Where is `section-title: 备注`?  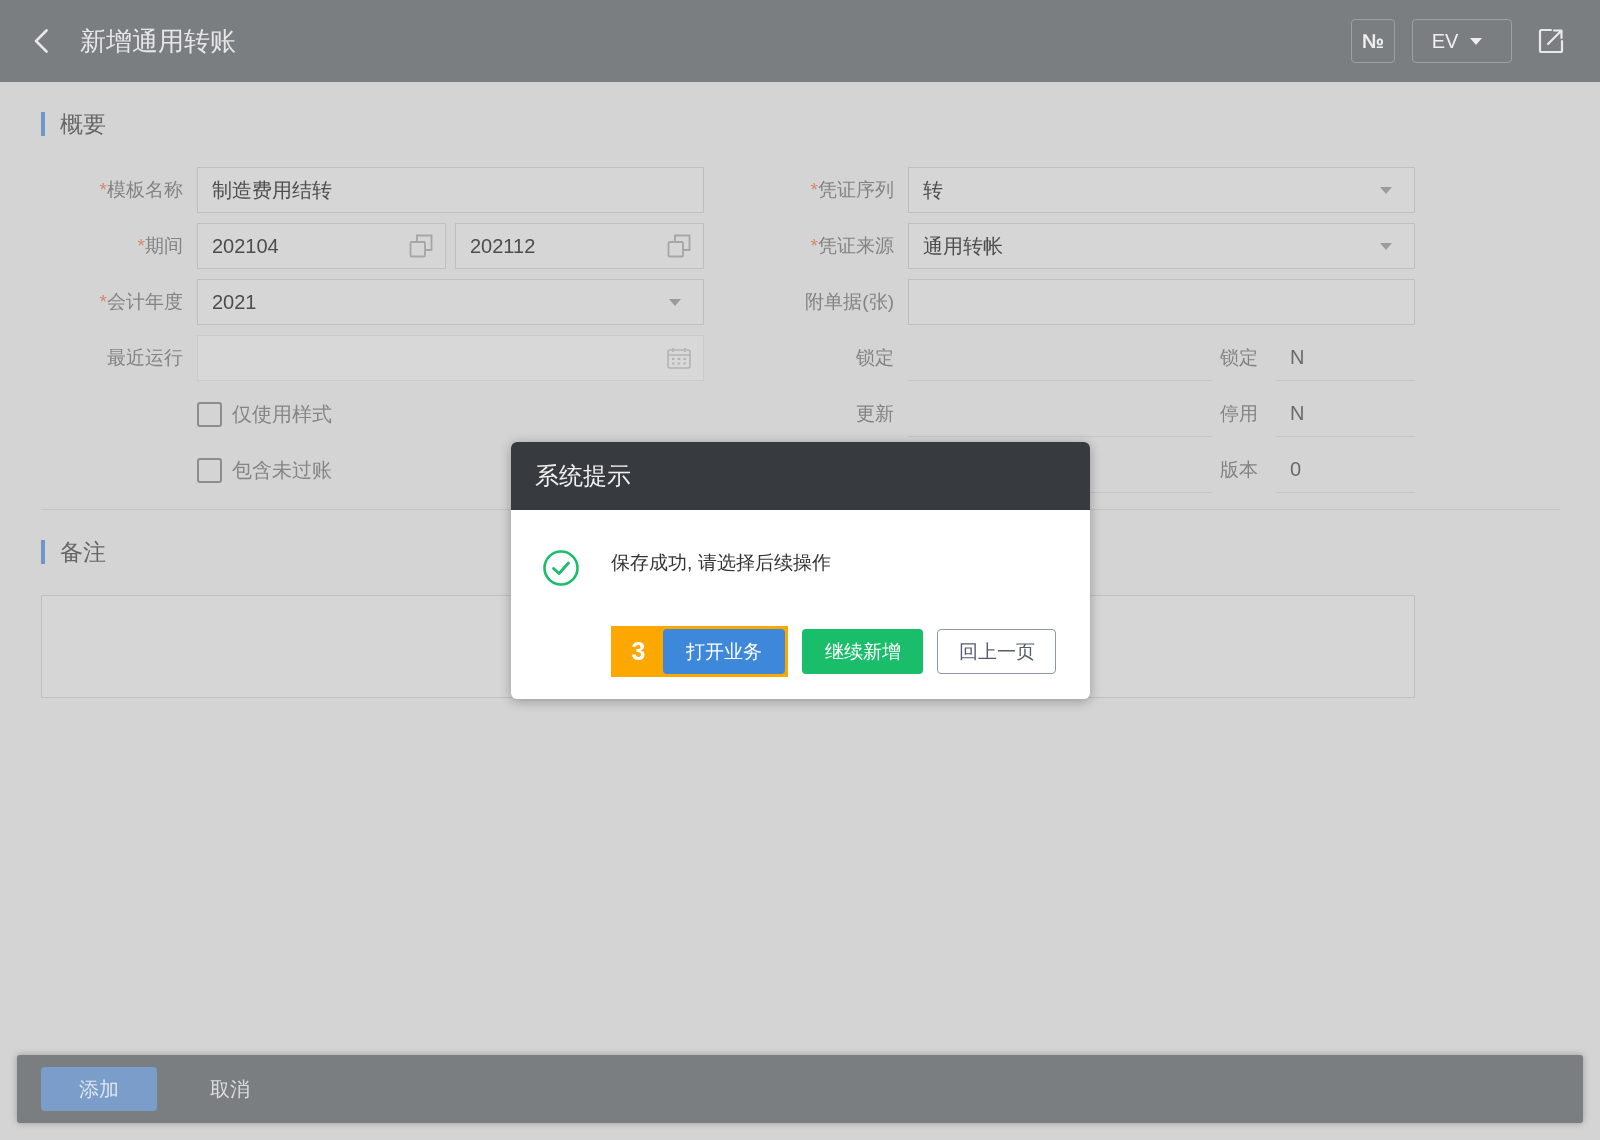
section-title: 备注 is located at coordinates (83, 552).